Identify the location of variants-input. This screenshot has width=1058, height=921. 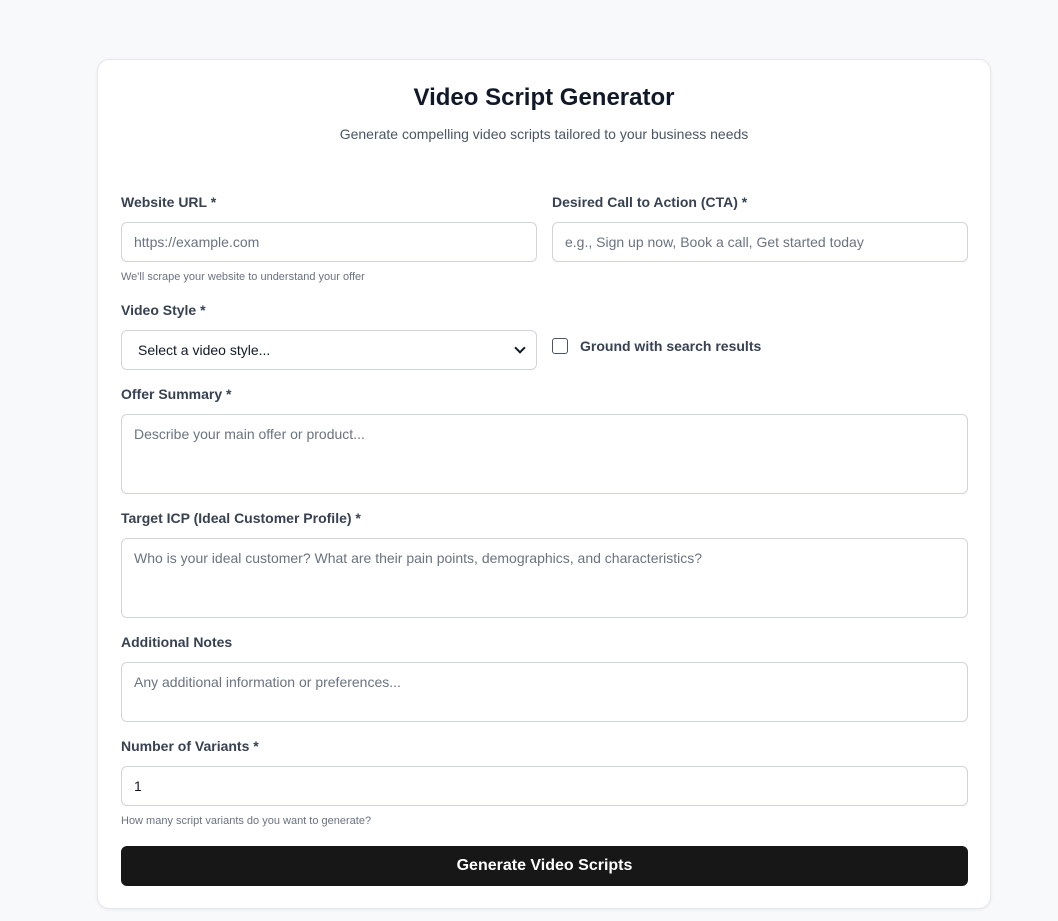
(544, 786).